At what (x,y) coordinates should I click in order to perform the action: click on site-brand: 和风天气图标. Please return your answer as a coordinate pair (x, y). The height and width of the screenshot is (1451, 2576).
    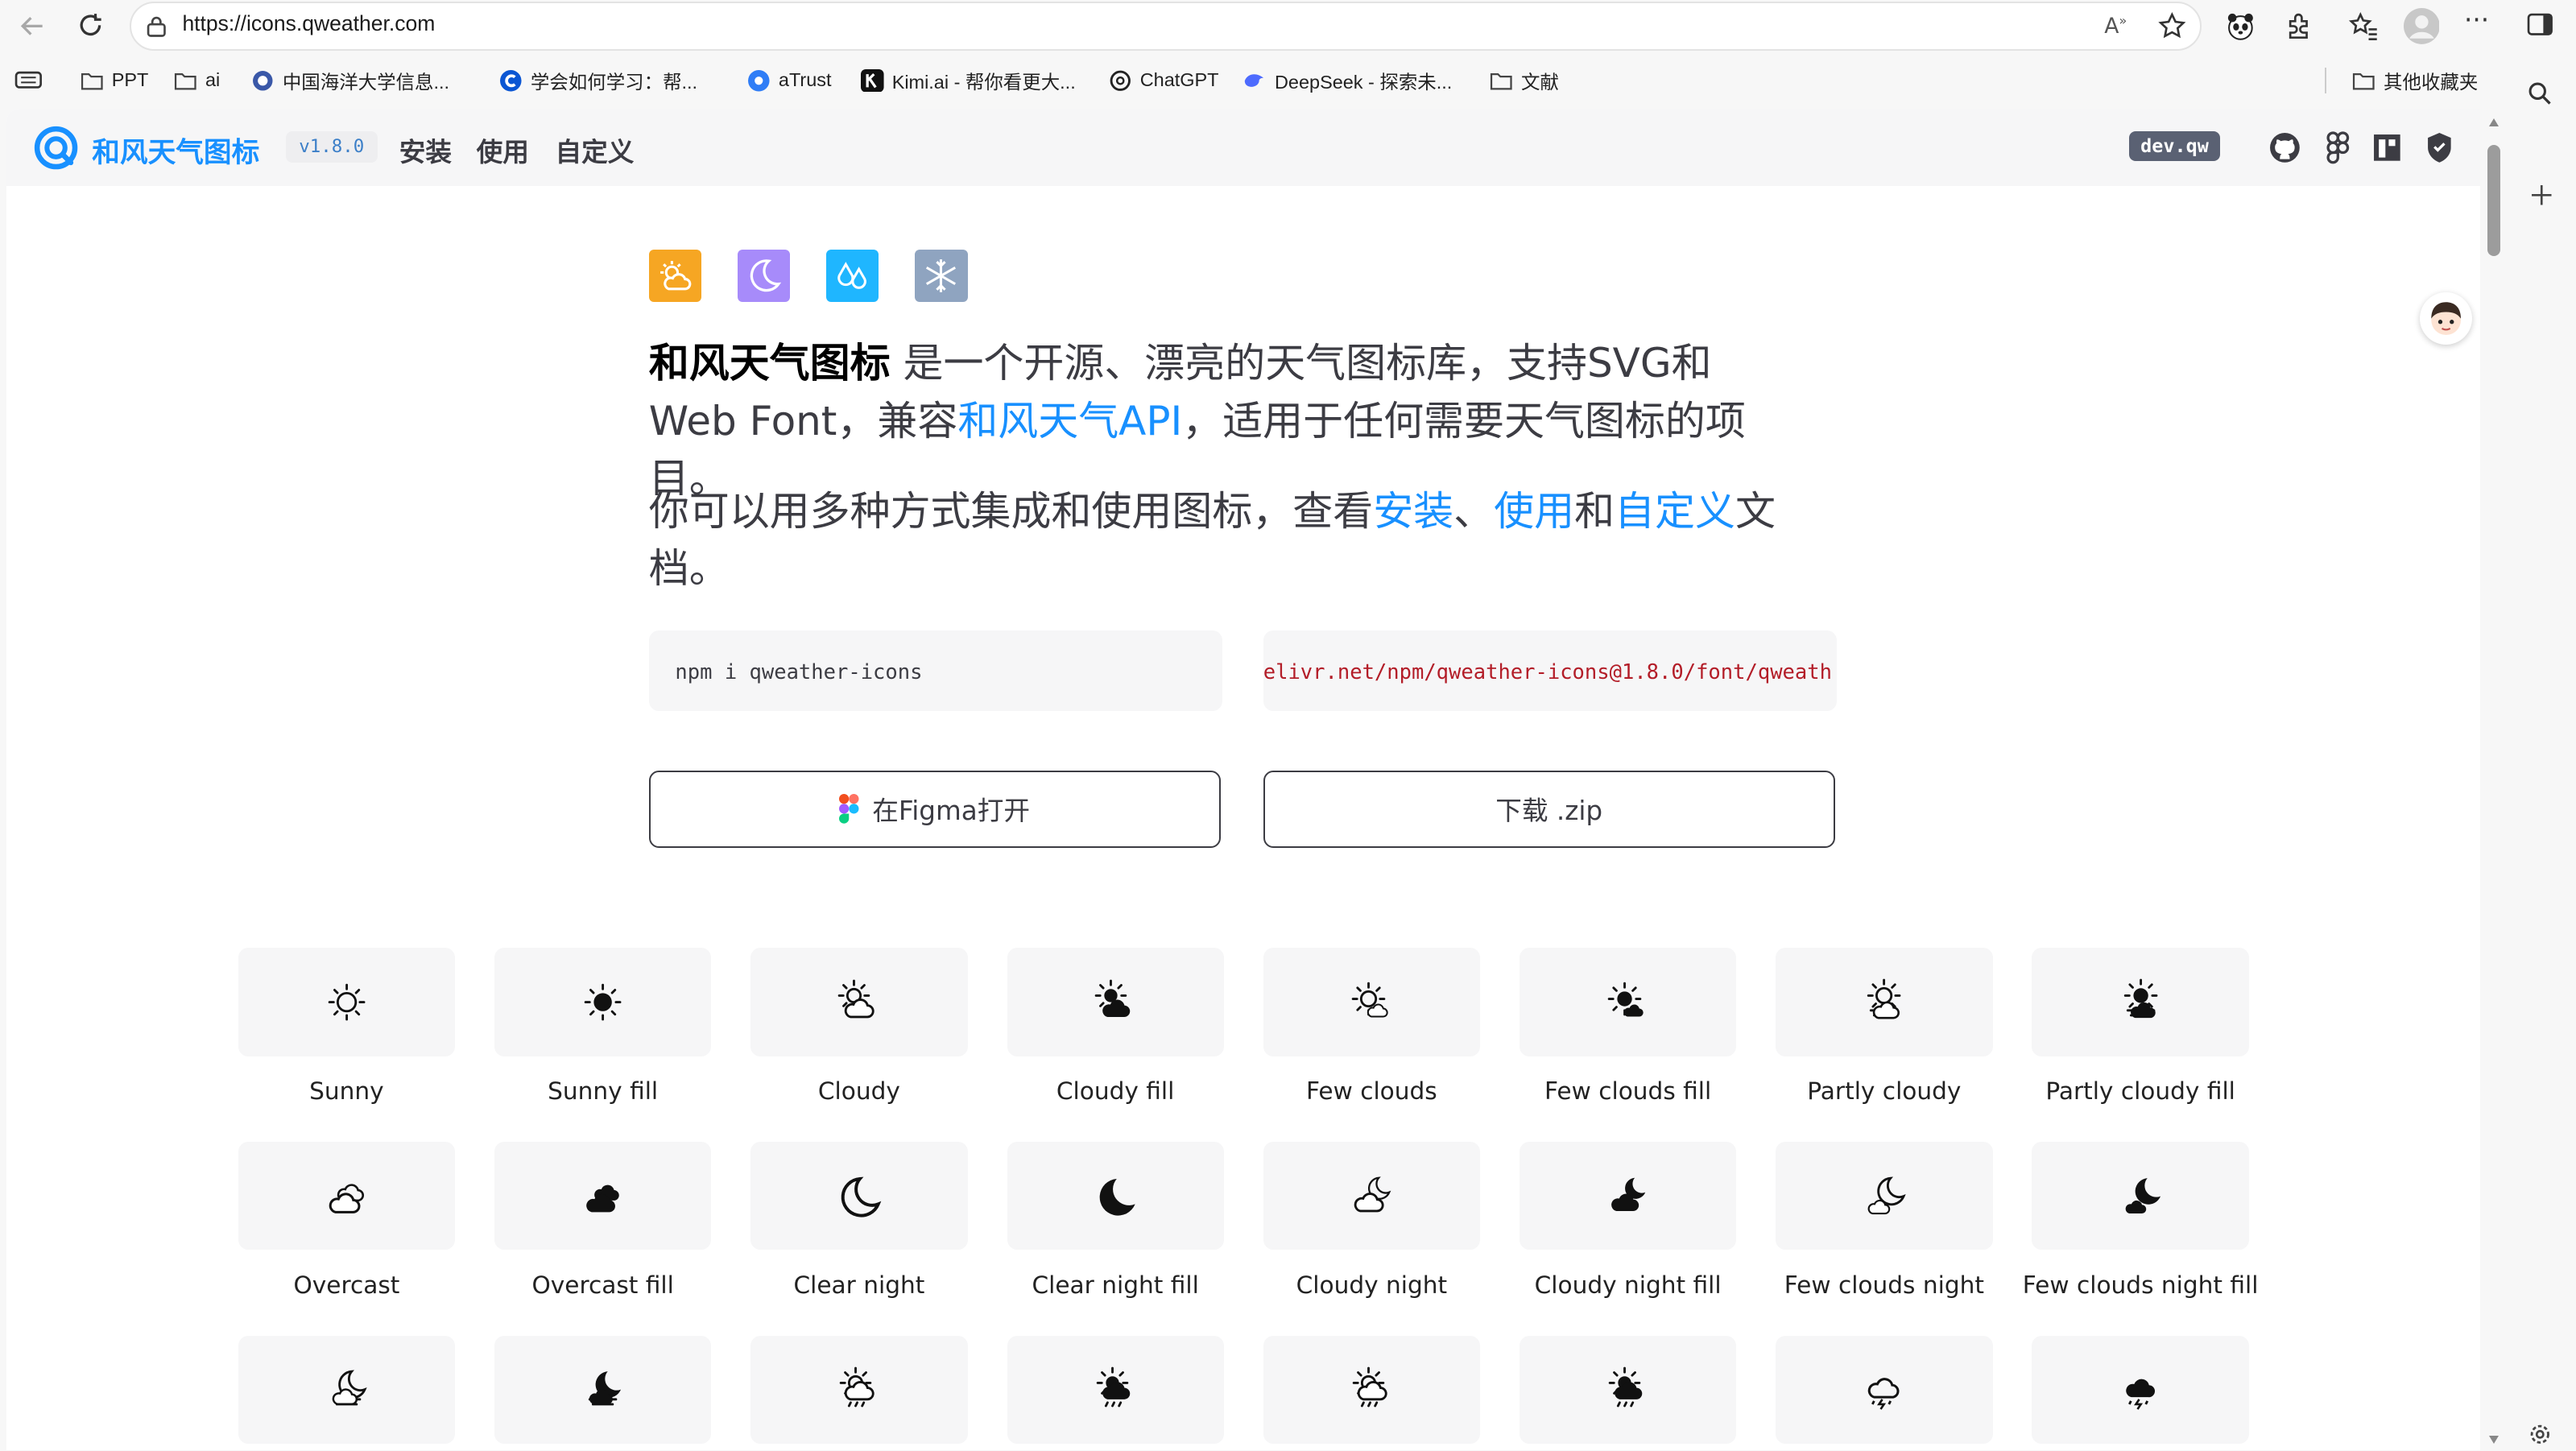
    Looking at the image, I should click on (176, 150).